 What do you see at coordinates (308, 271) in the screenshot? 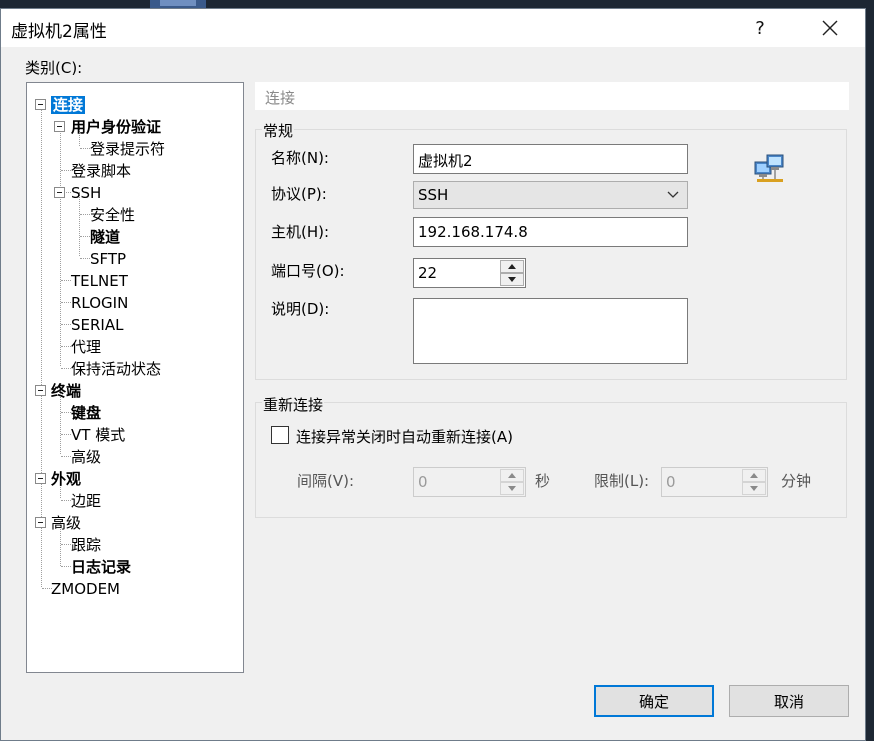
I see `port-label: 端口号(O):` at bounding box center [308, 271].